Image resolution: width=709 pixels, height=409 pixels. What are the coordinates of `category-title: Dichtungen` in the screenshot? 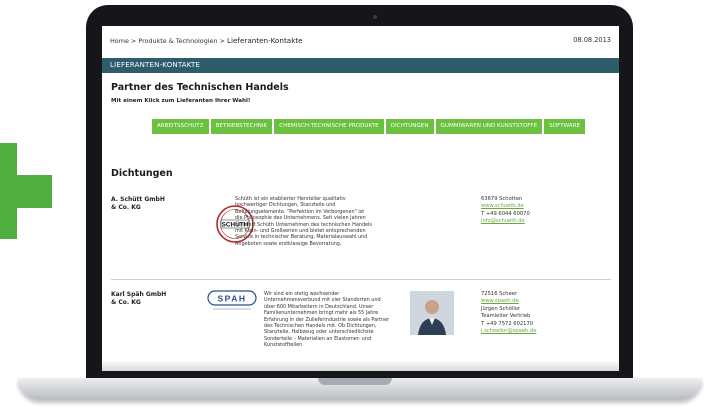 It's located at (142, 173).